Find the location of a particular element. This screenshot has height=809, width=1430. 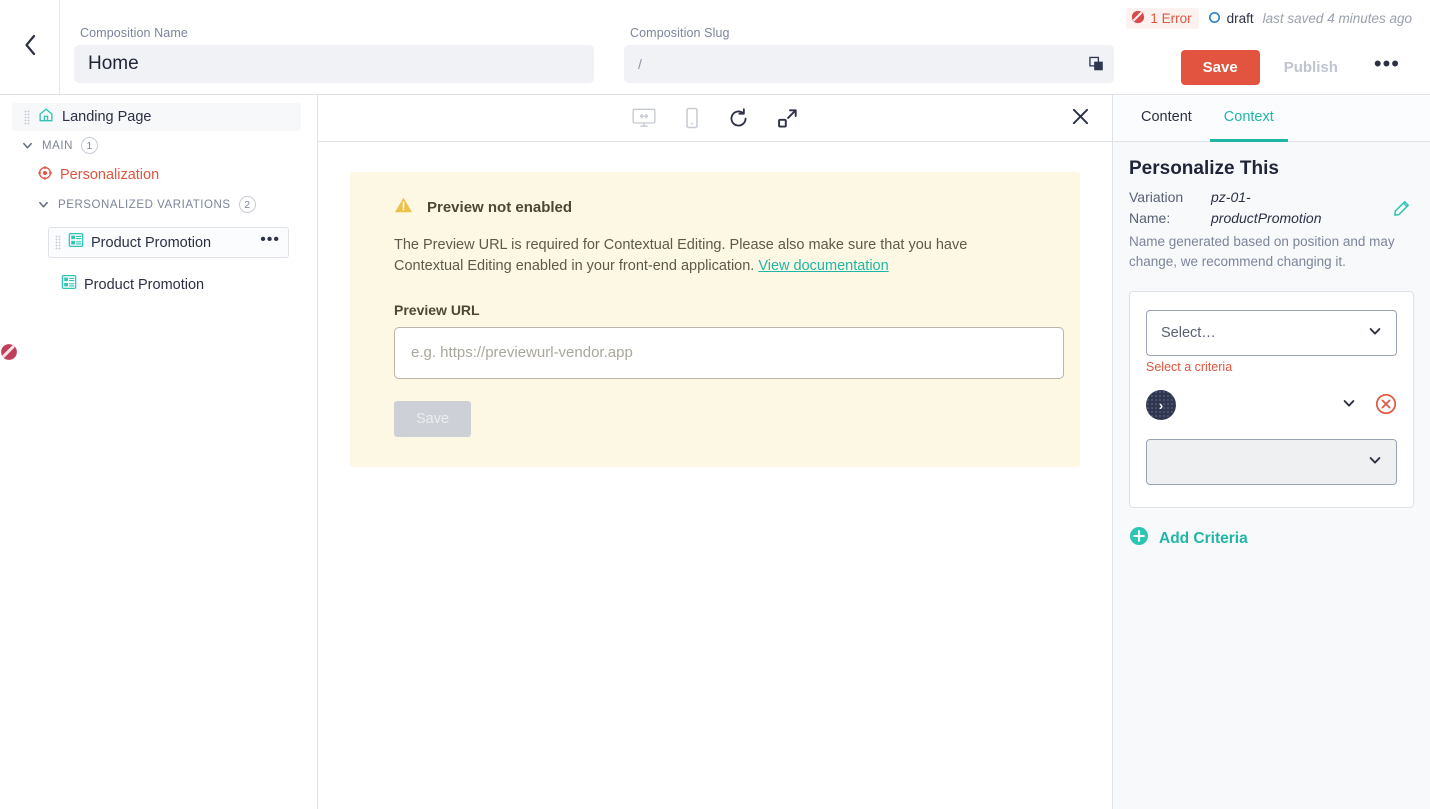

tree-item-product-promotion-selected: Product Promotion ••• is located at coordinates (168, 242).